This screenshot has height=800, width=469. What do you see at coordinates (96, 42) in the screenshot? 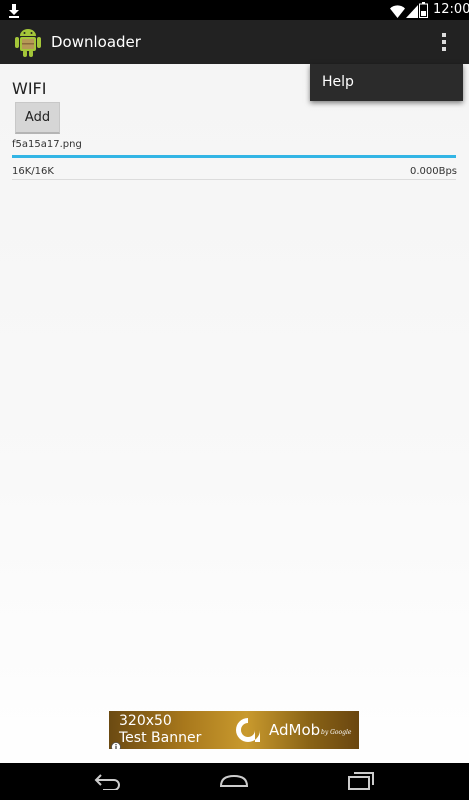
I see `app-title: Downloader` at bounding box center [96, 42].